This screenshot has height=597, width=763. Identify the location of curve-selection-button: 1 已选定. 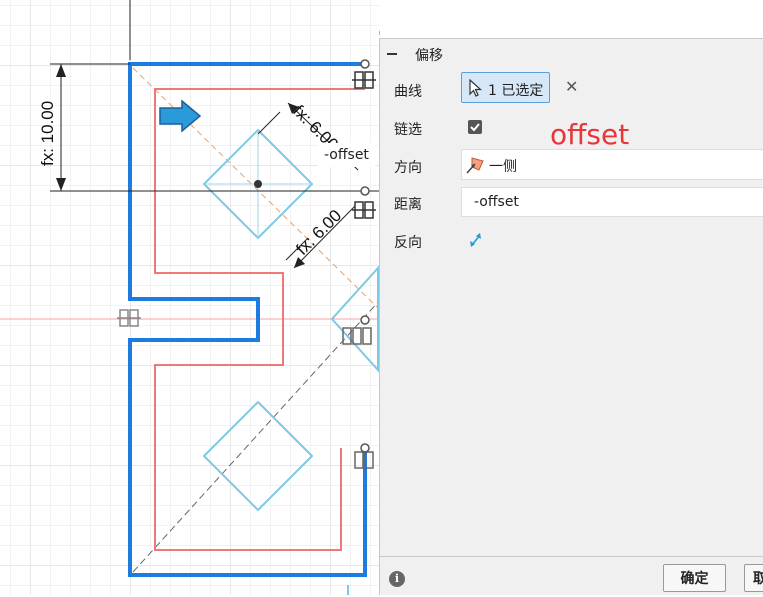
(505, 87).